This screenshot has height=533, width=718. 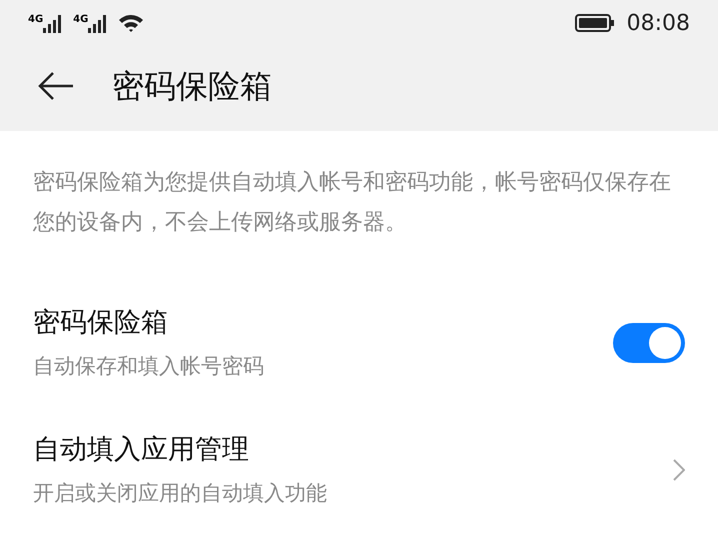 I want to click on chevron-icon, so click(x=679, y=469).